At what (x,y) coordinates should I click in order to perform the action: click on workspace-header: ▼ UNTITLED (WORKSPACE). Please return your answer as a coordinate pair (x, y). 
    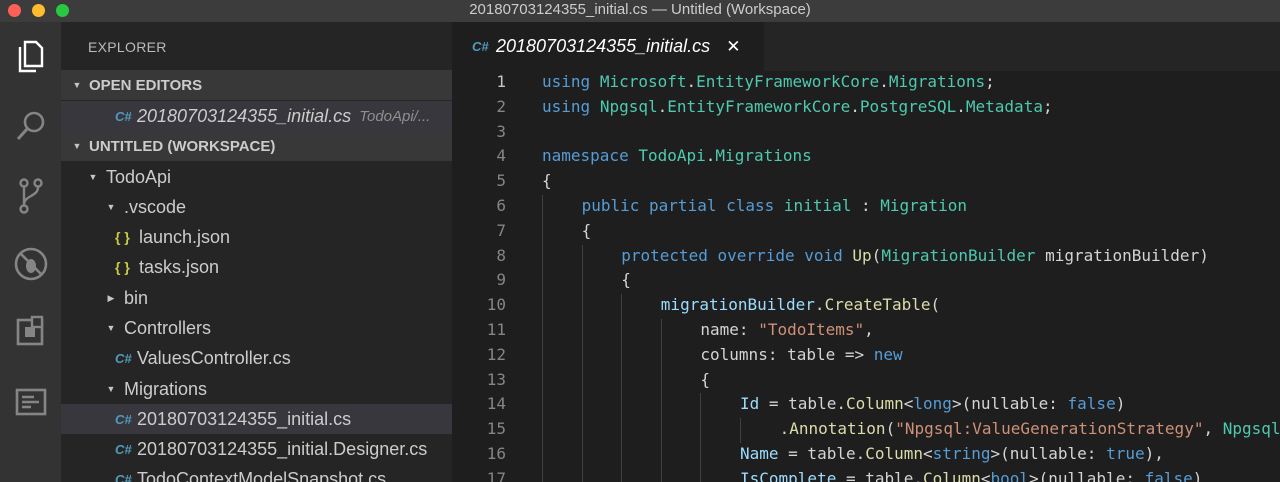
    Looking at the image, I should click on (256, 146).